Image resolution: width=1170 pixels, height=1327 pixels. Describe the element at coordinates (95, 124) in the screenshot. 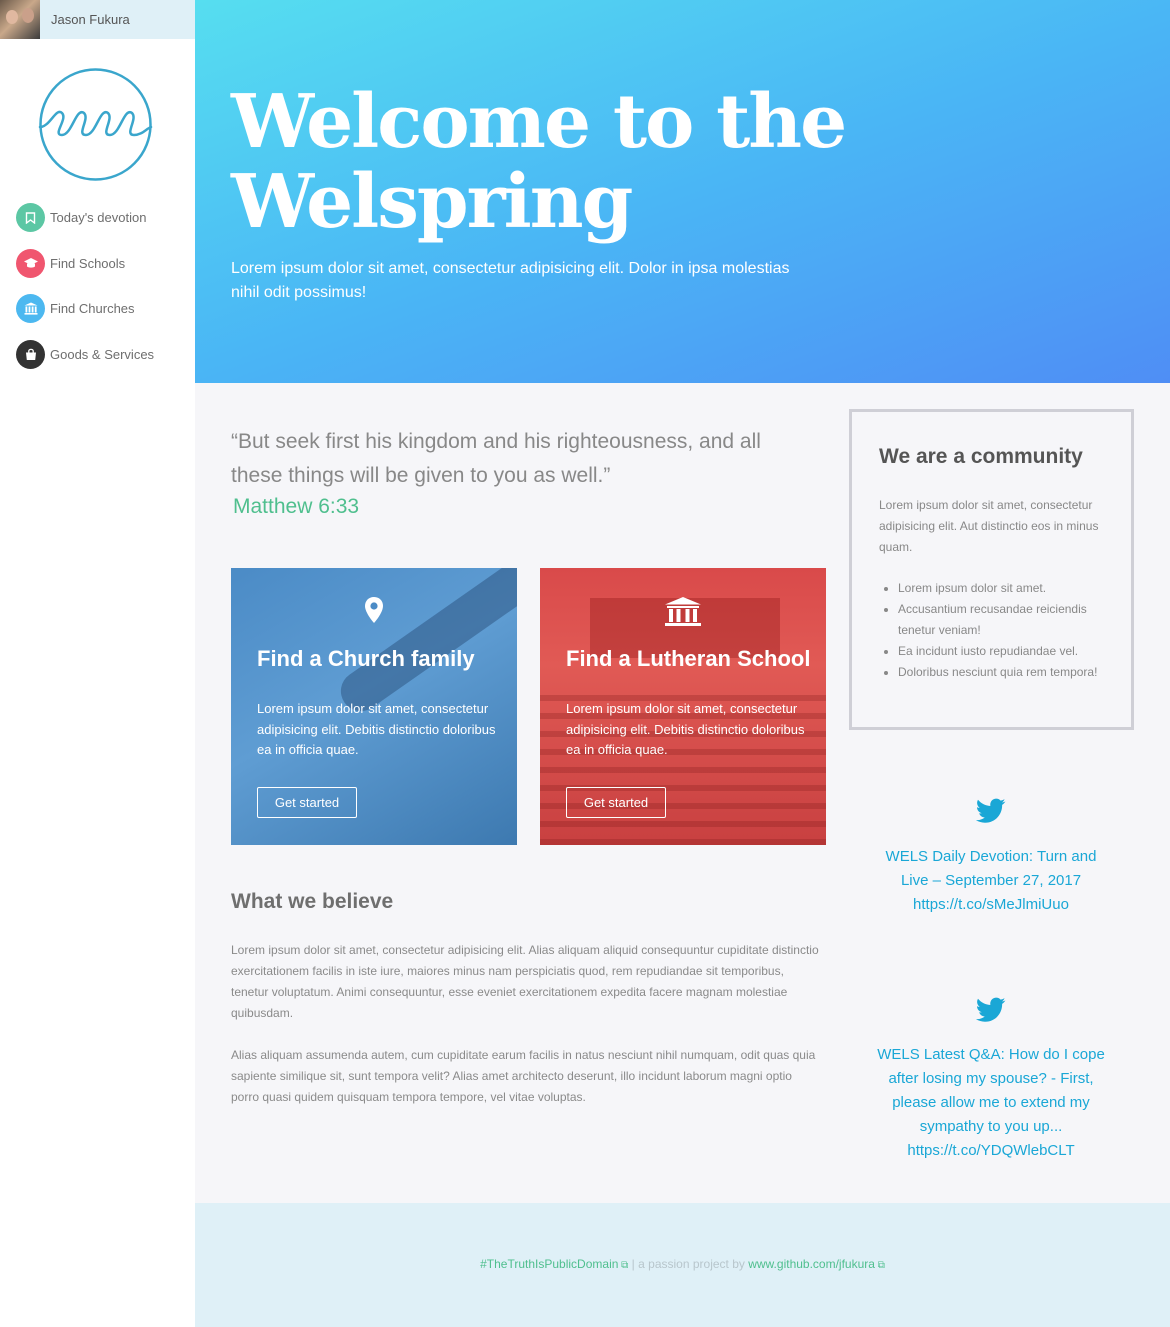

I see `welspring-logo` at that location.